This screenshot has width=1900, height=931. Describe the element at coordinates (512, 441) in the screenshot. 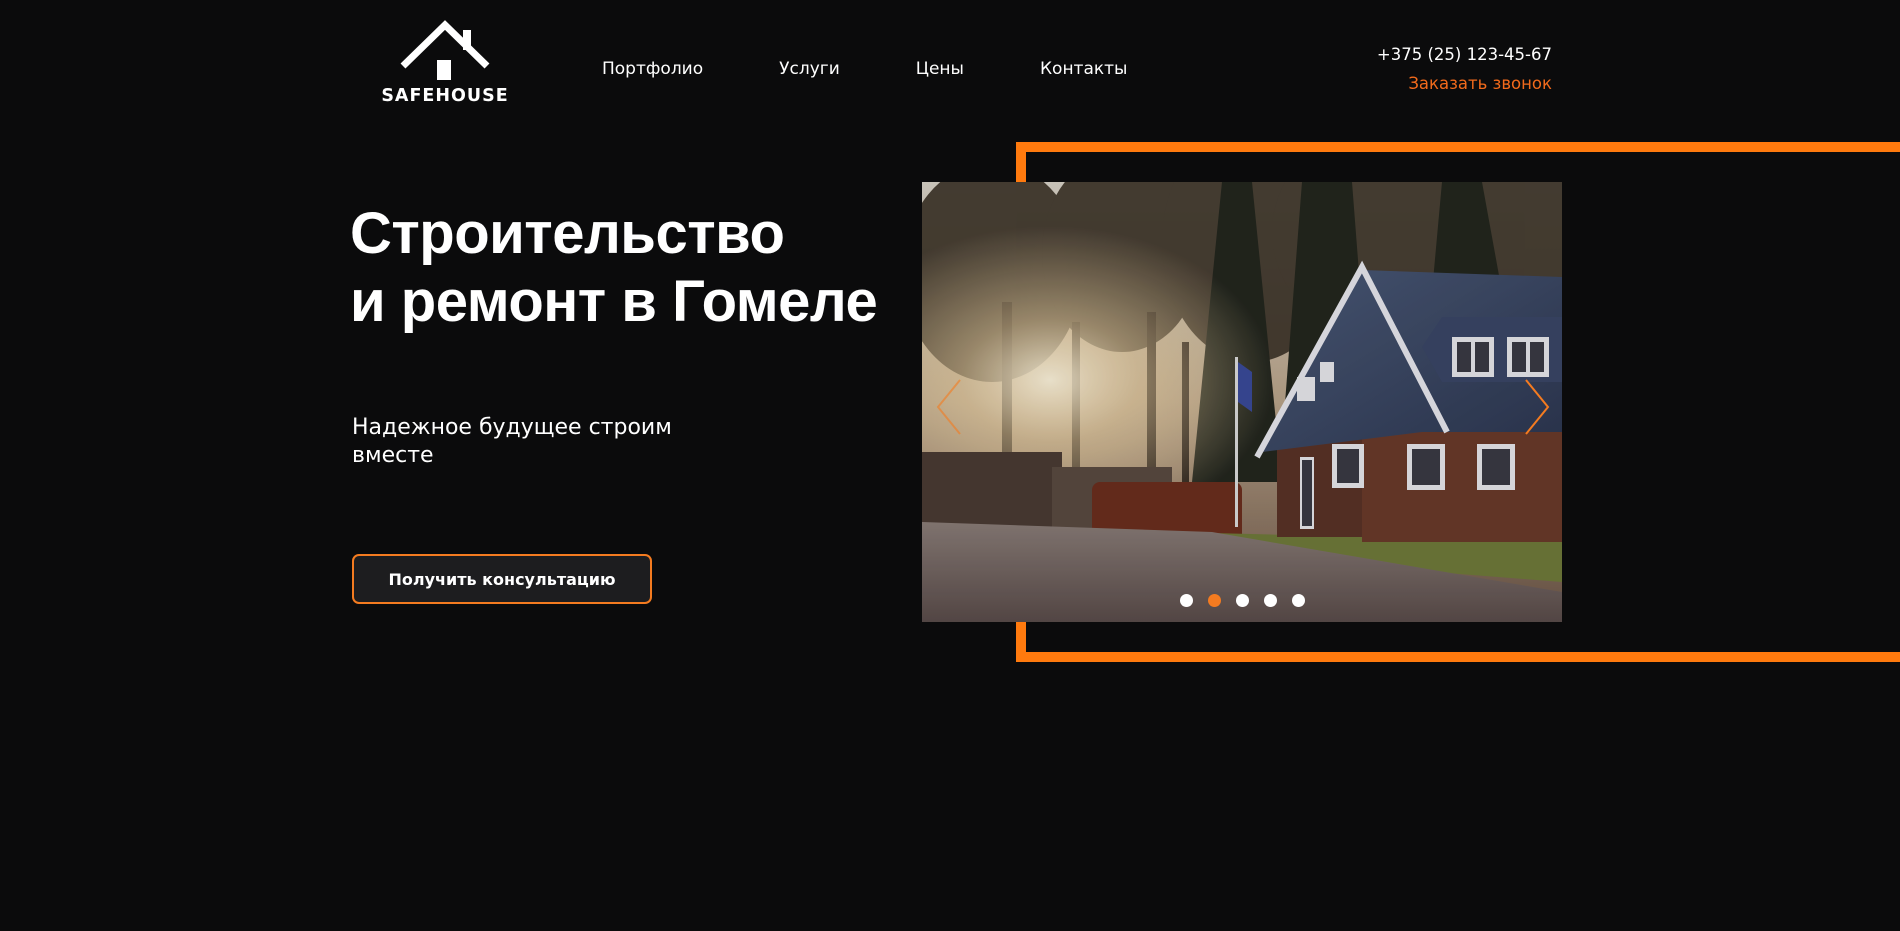

I see `hero-subtitle: Надежное будущее строим вместе` at that location.